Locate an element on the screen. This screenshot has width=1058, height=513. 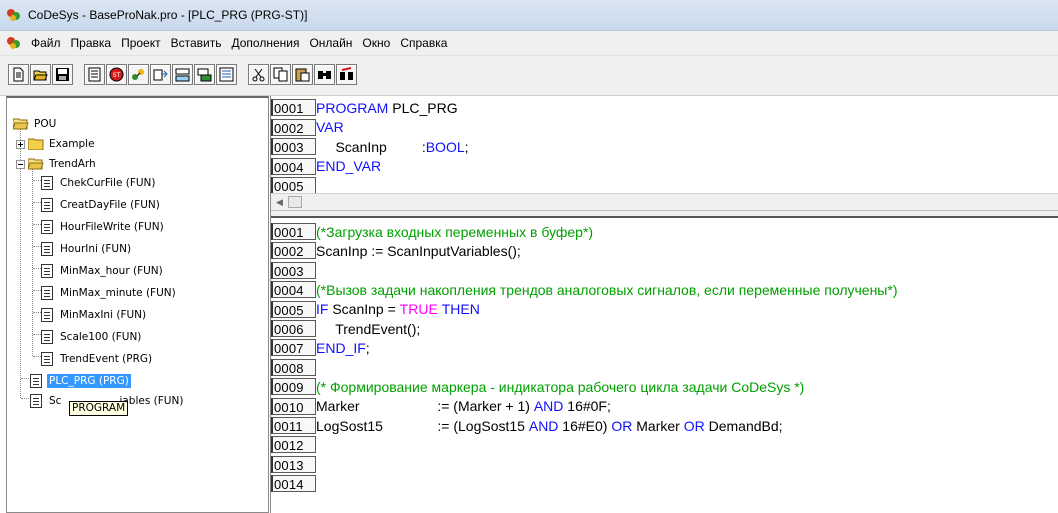
tree-item-hourfilewrite: HourFileWrite (FUN) is located at coordinates (103, 227).